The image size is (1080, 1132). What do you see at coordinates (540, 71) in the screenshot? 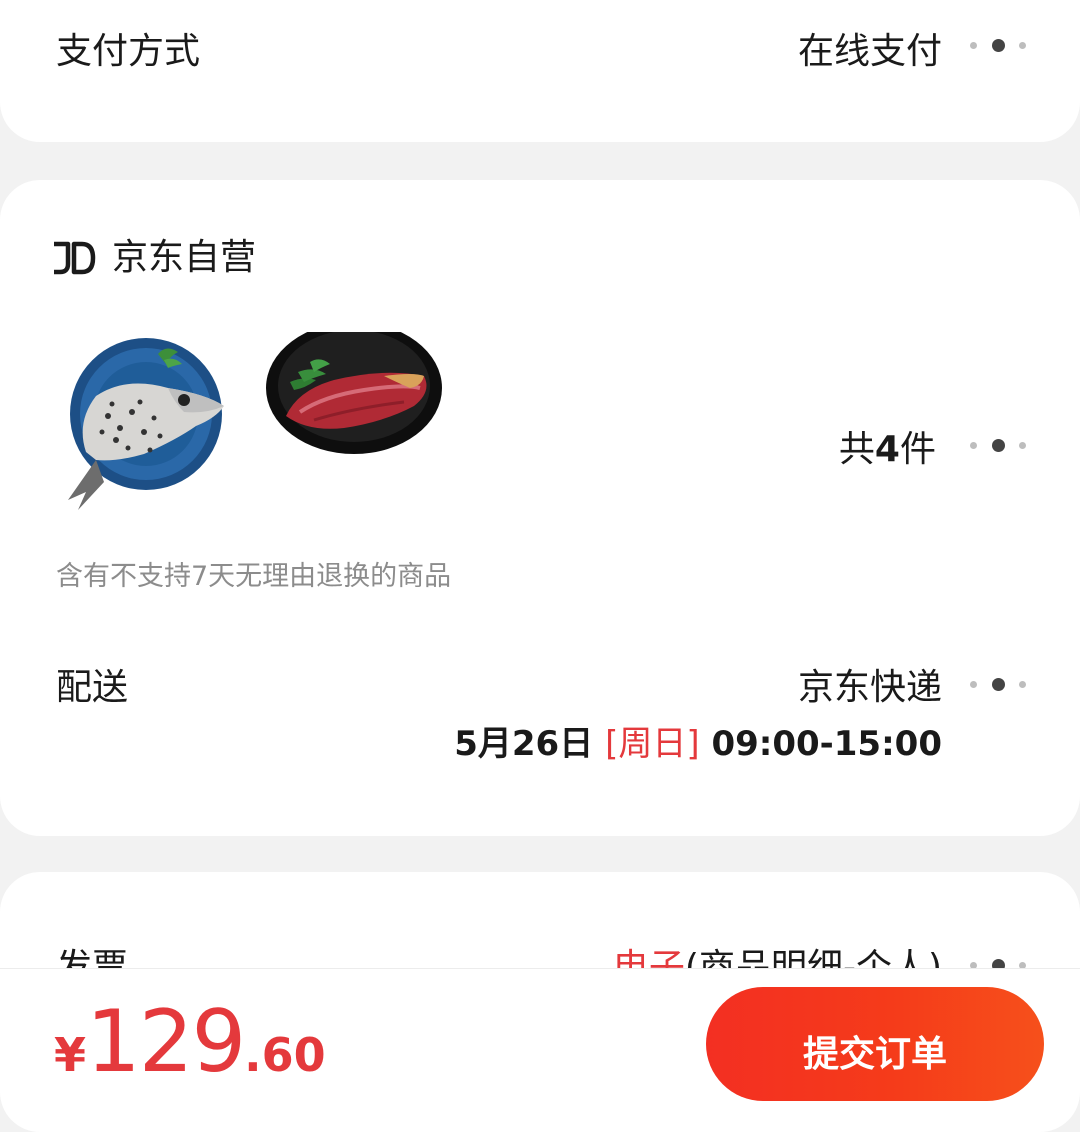
I see `payment-card: 支付方式 在线支付` at bounding box center [540, 71].